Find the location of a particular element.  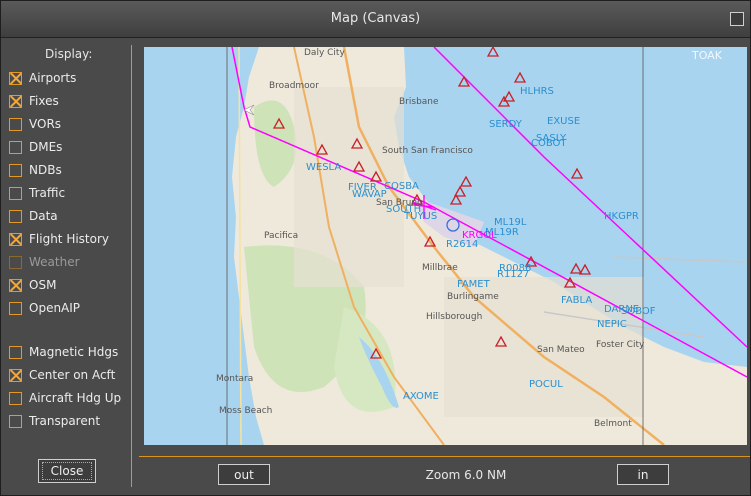

place-label: Daly City is located at coordinates (324, 53).